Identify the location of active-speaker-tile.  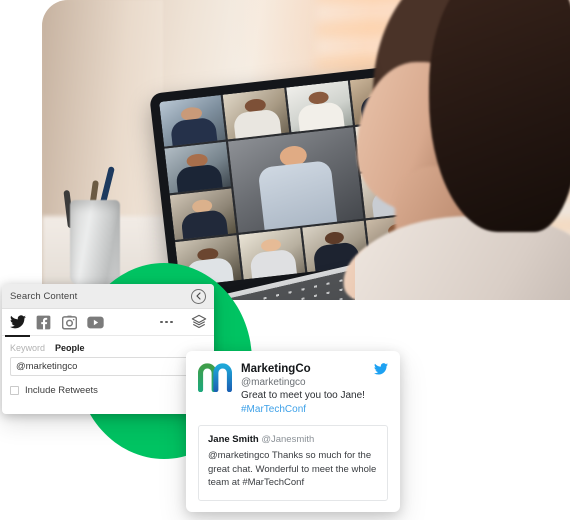
(295, 180).